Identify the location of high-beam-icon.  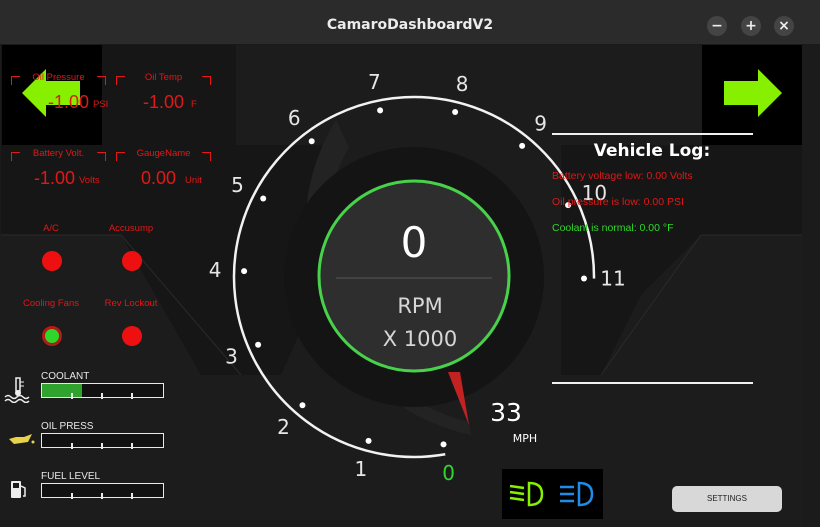
(577, 494).